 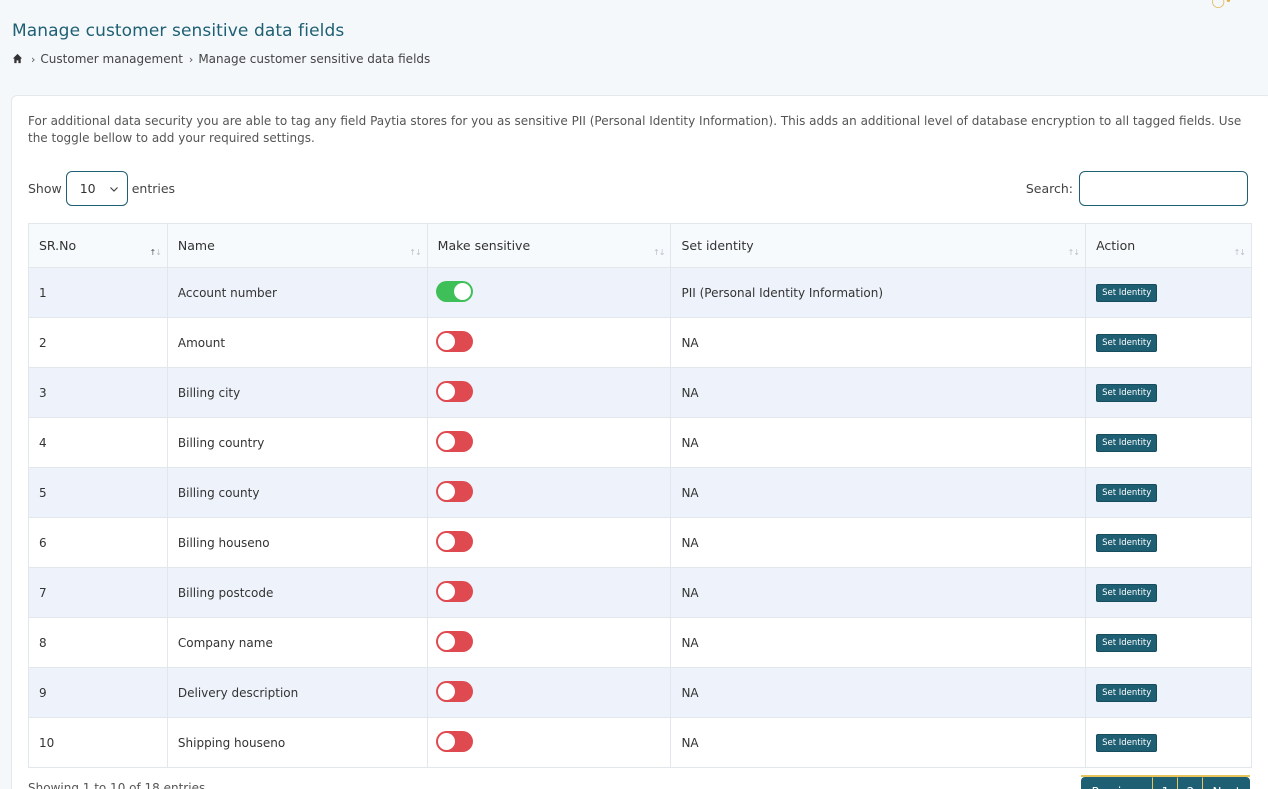 I want to click on cell-name: Company name, so click(x=297, y=642).